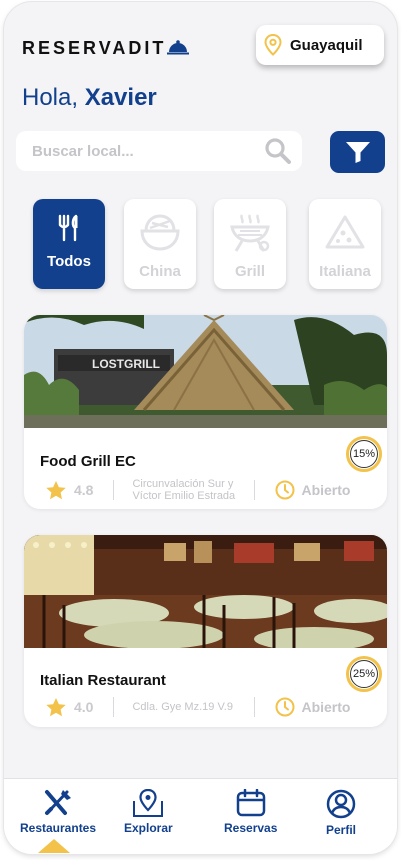 The width and height of the screenshot is (401, 860). I want to click on discount-badge: 25%, so click(364, 674).